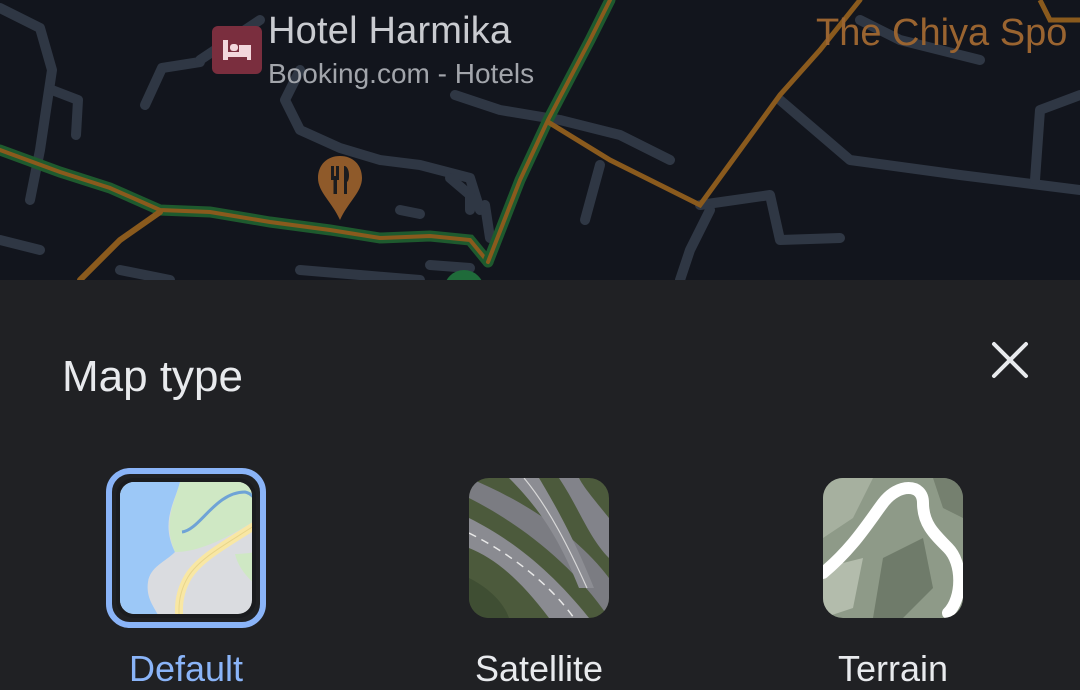 Image resolution: width=1080 pixels, height=690 pixels. I want to click on bed-icon, so click(237, 50).